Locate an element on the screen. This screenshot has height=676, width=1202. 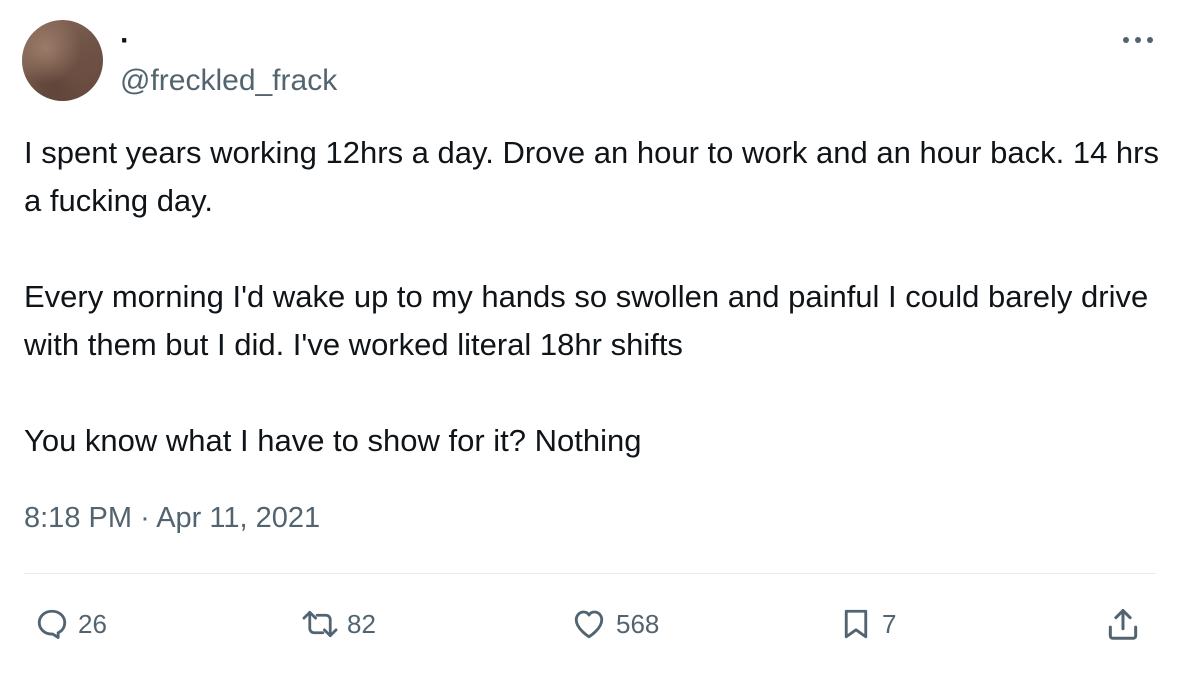
bookmark-button: 7 is located at coordinates (867, 624).